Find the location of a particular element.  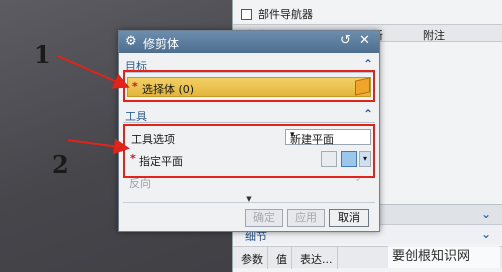

arrow-to-tool is located at coordinates (98, 146).